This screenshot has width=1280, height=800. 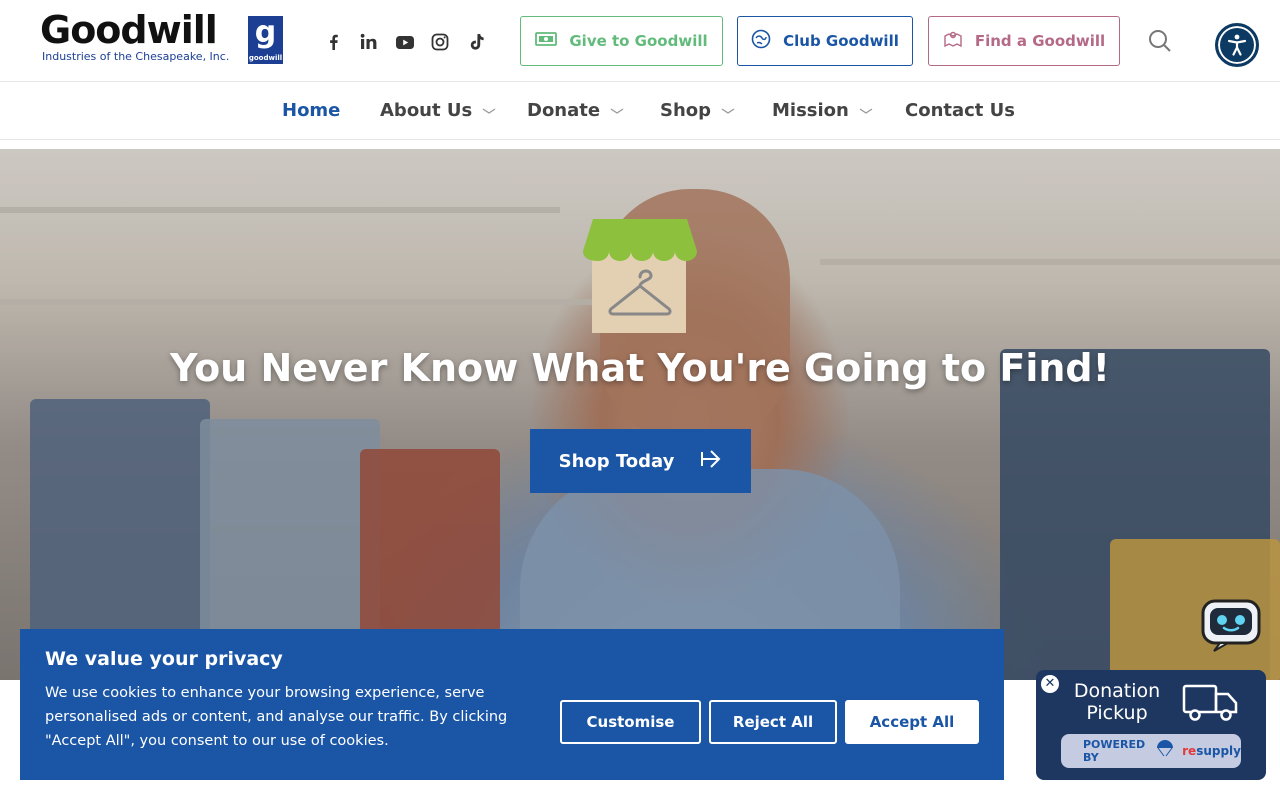 I want to click on nav-home-label: Home, so click(x=311, y=110).